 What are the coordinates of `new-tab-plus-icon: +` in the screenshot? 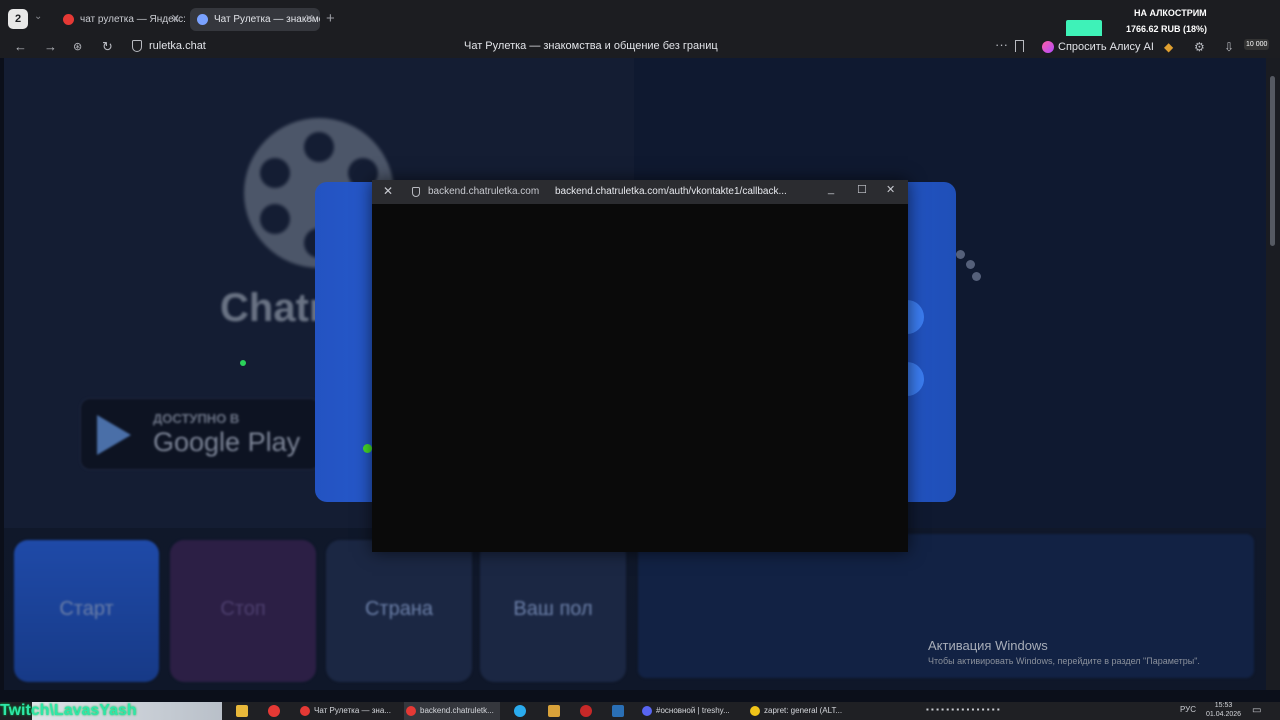 It's located at (330, 18).